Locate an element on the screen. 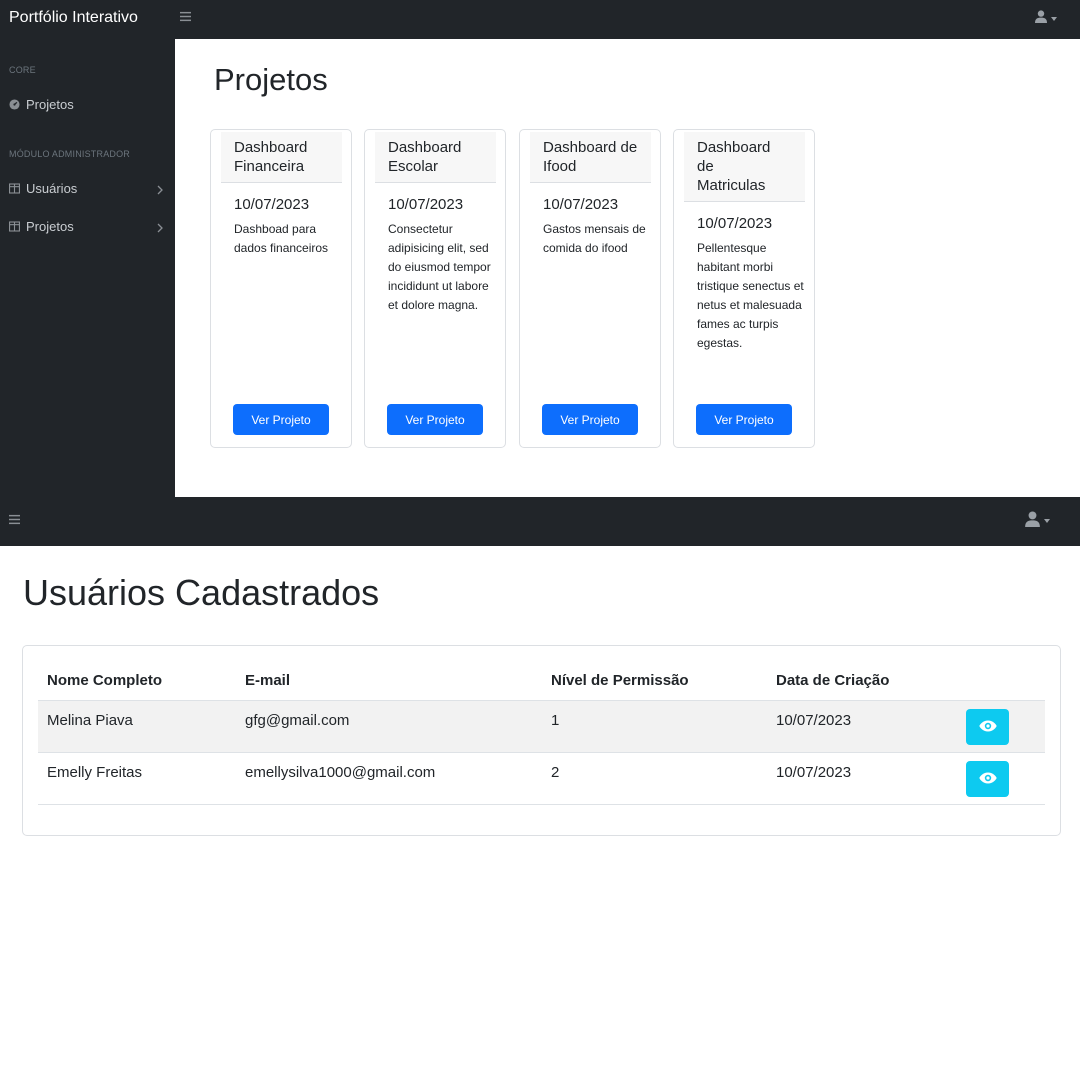  sidebar-heading-core: CORE is located at coordinates (22, 70).